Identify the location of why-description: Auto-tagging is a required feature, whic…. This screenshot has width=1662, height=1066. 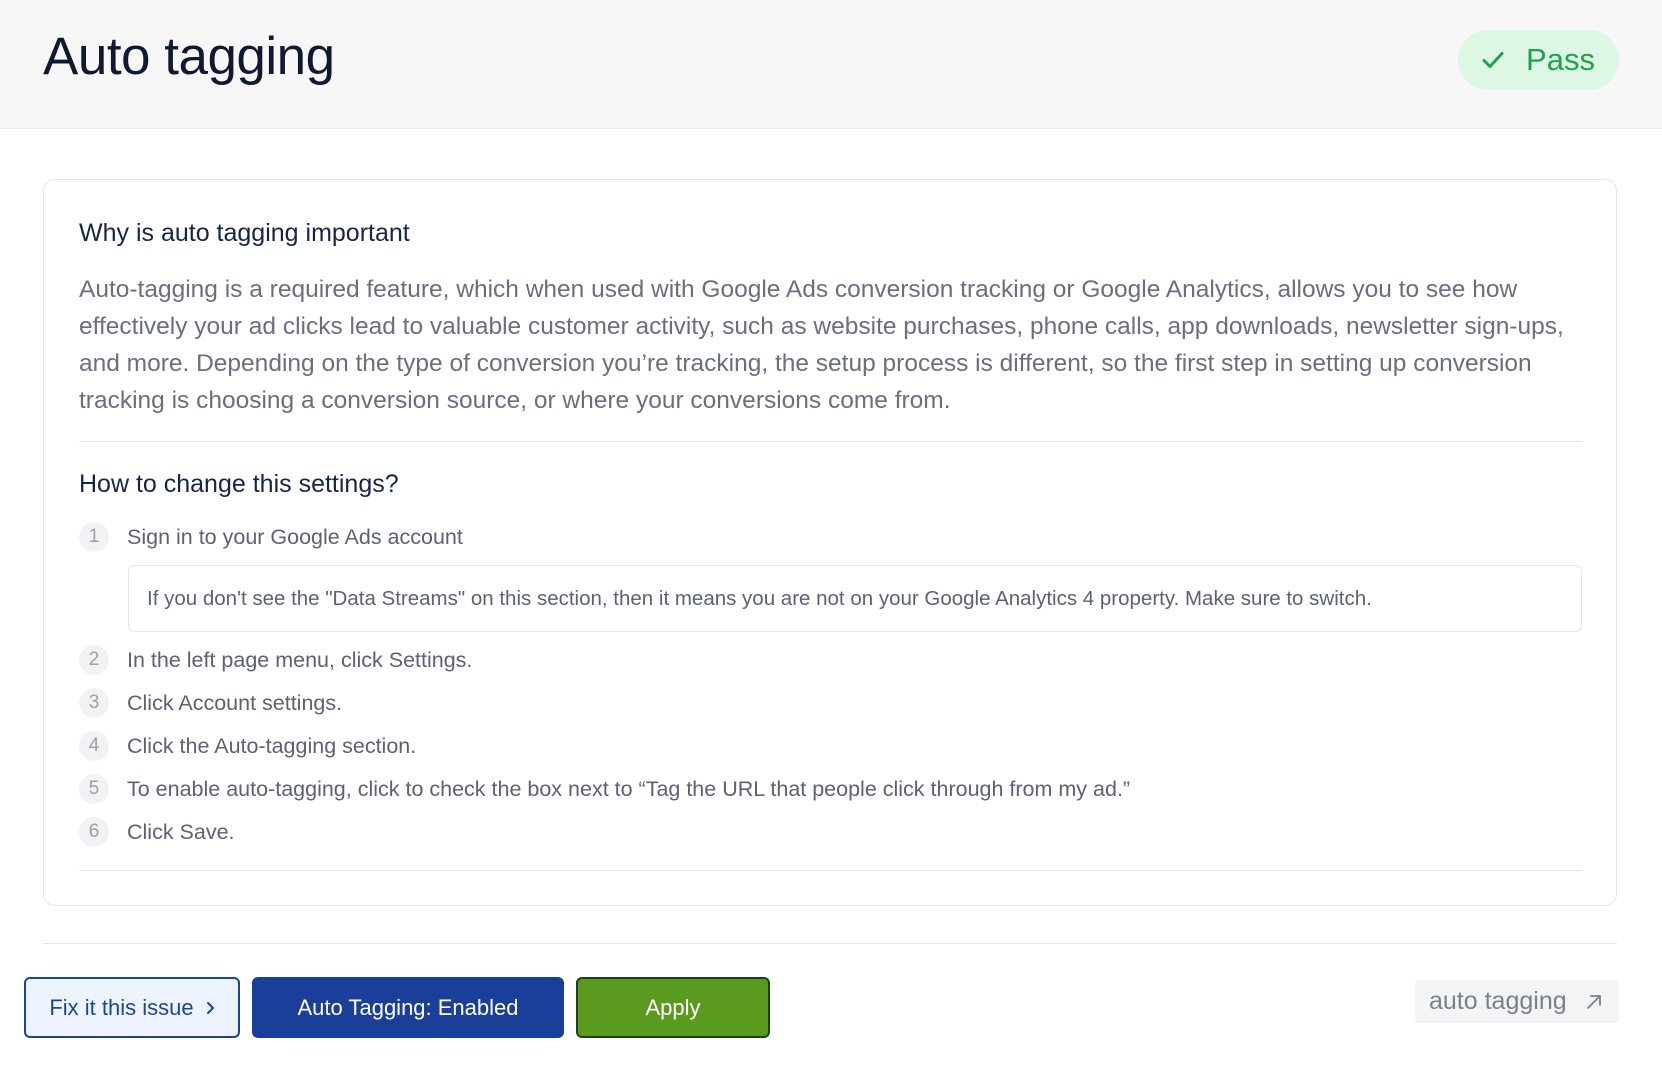
(821, 345).